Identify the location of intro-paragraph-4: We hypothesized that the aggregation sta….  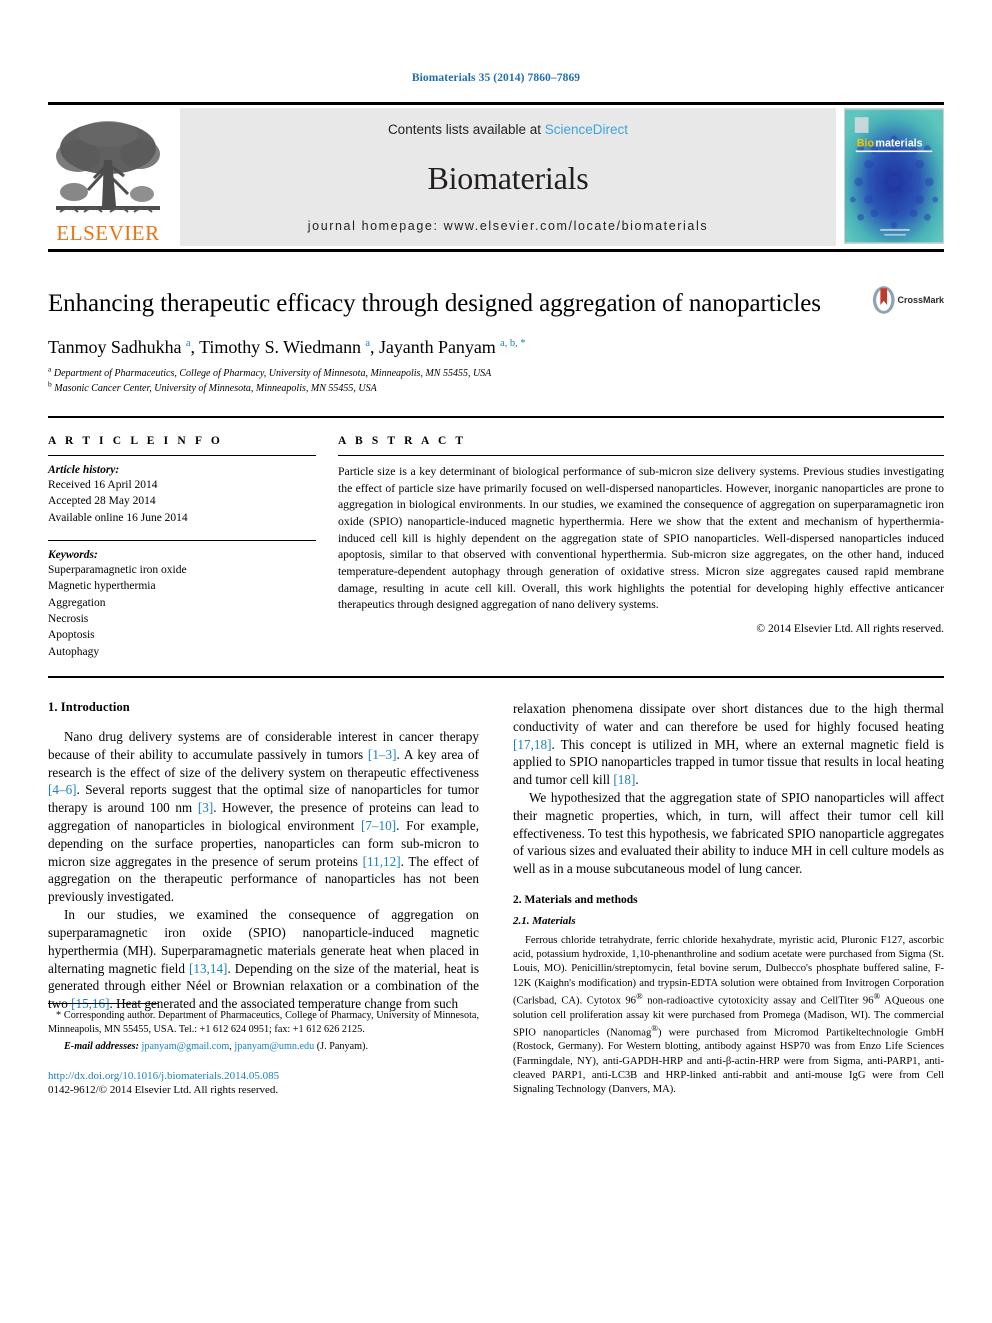
(728, 833).